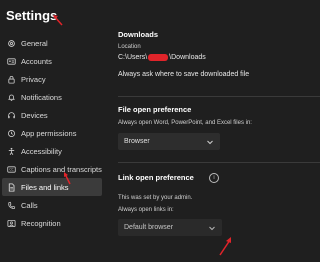 The width and height of the screenshot is (320, 262). Describe the element at coordinates (67, 178) in the screenshot. I see `annotation-arrow-files` at that location.